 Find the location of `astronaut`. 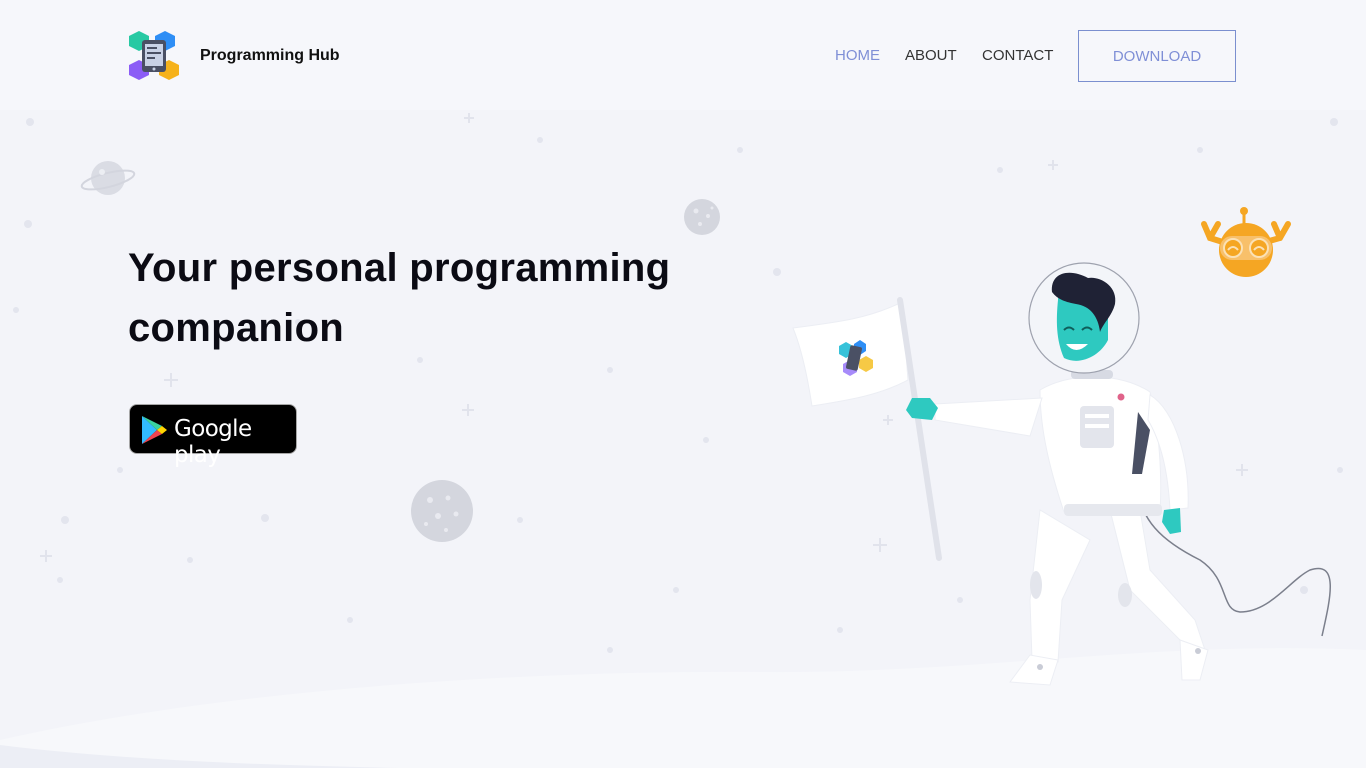

astronaut is located at coordinates (1057, 474).